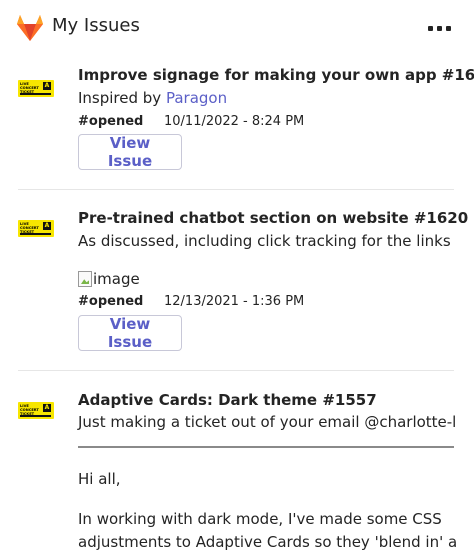 The height and width of the screenshot is (552, 474). Describe the element at coordinates (439, 28) in the screenshot. I see `more-dots-icon` at that location.